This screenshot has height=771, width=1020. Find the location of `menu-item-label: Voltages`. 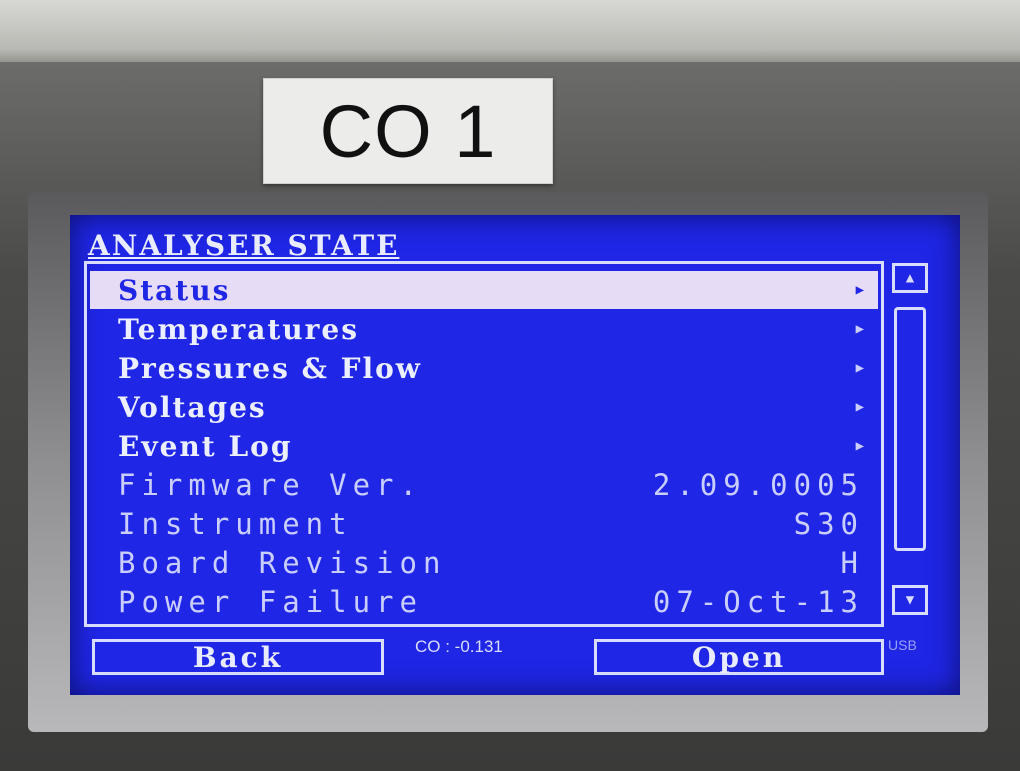

menu-item-label: Voltages is located at coordinates (192, 407).